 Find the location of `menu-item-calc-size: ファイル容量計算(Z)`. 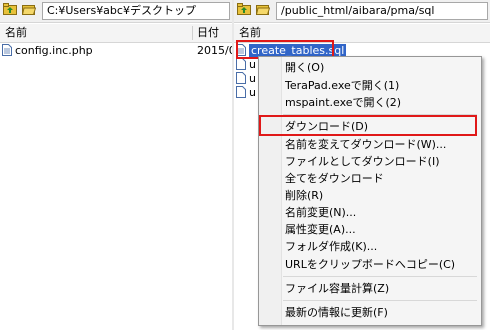

menu-item-calc-size: ファイル容量計算(Z) is located at coordinates (337, 289).